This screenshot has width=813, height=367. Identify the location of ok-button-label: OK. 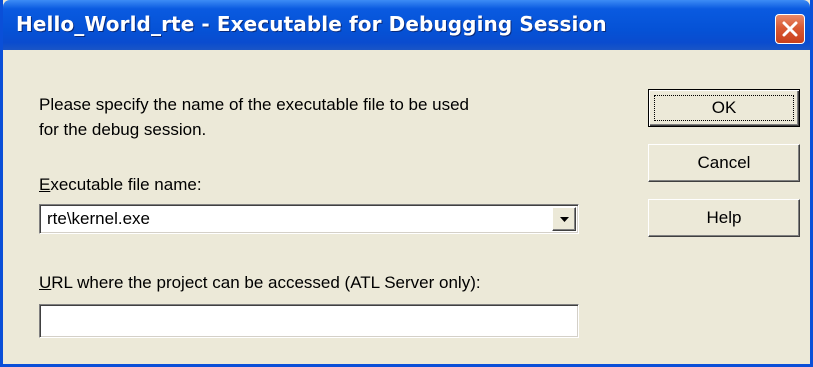
(724, 107).